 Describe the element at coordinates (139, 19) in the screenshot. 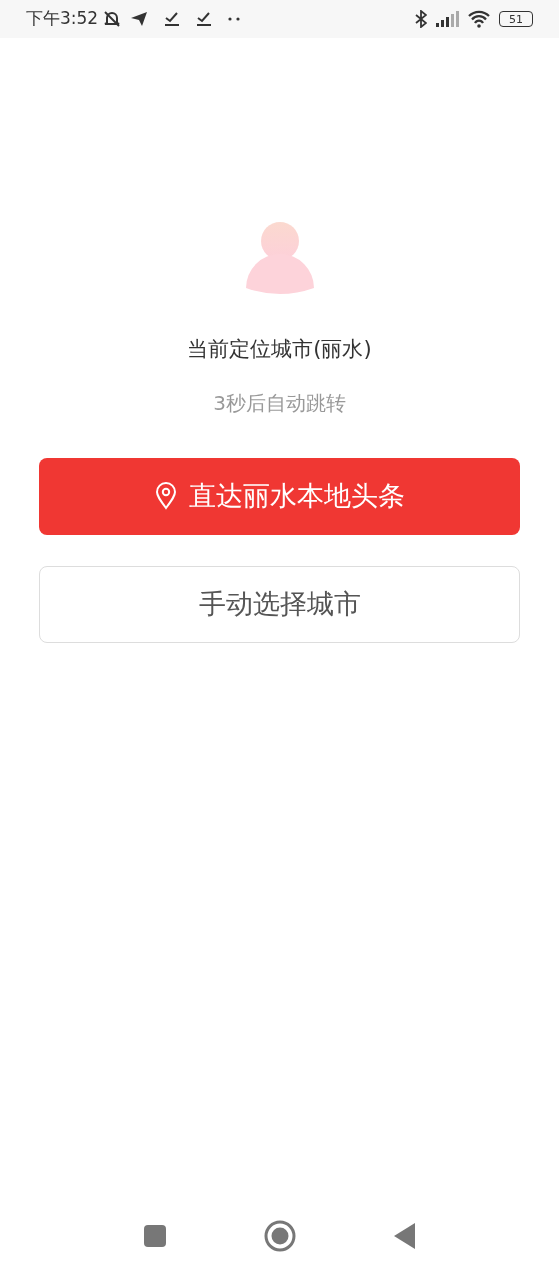

I see `send-icon` at that location.